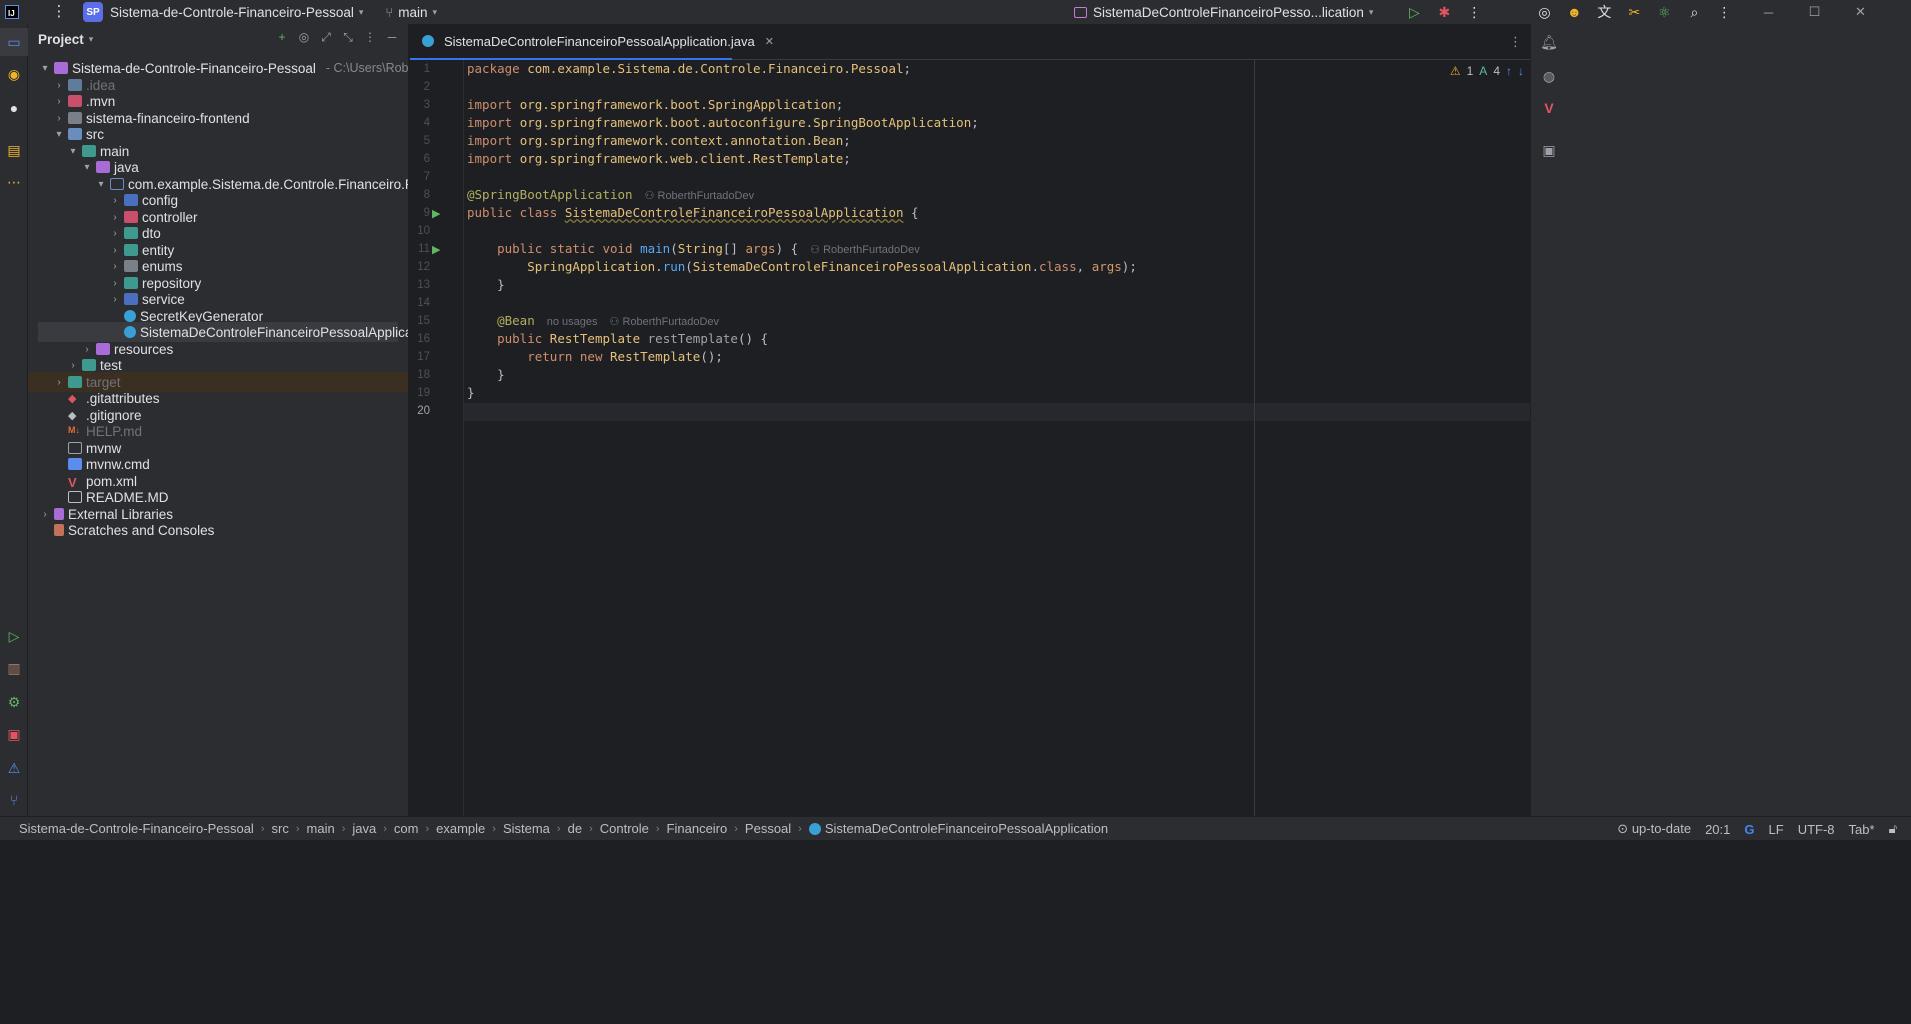  What do you see at coordinates (14, 150) in the screenshot?
I see `structure-icon: ▤` at bounding box center [14, 150].